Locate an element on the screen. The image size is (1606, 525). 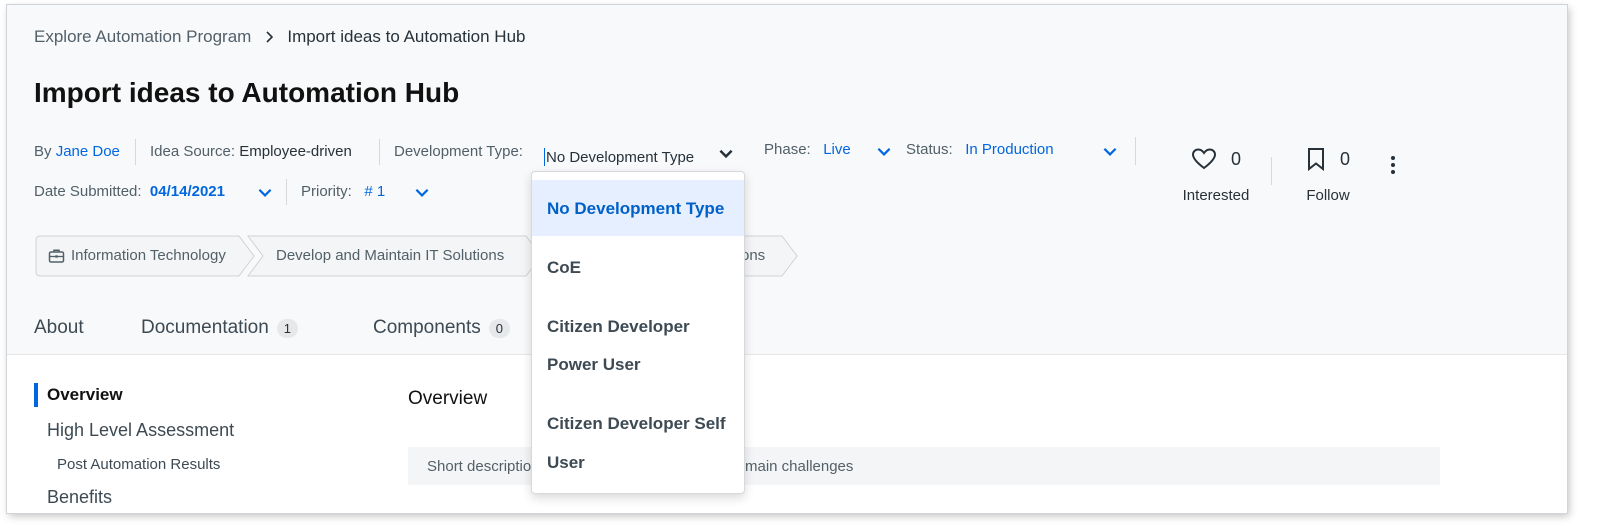
development-type-select: No Development Type is located at coordinates (644, 157).